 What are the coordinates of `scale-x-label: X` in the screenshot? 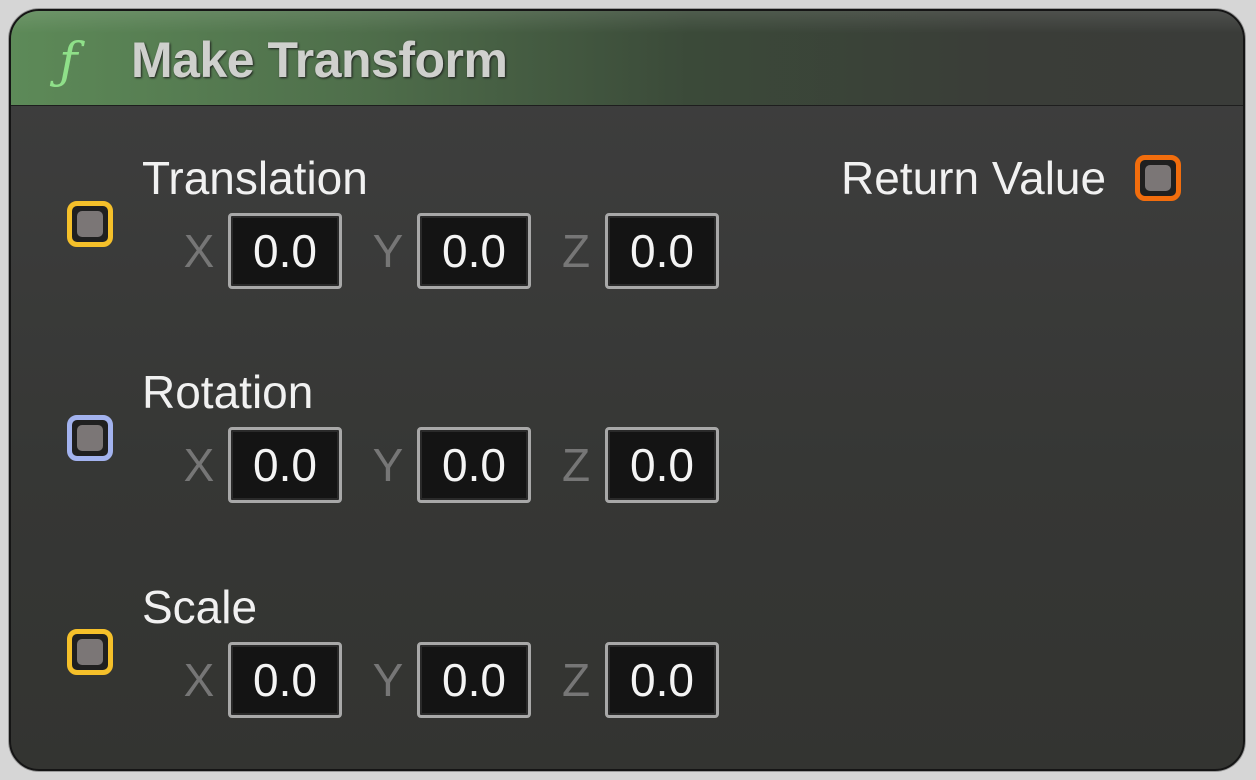 It's located at (199, 680).